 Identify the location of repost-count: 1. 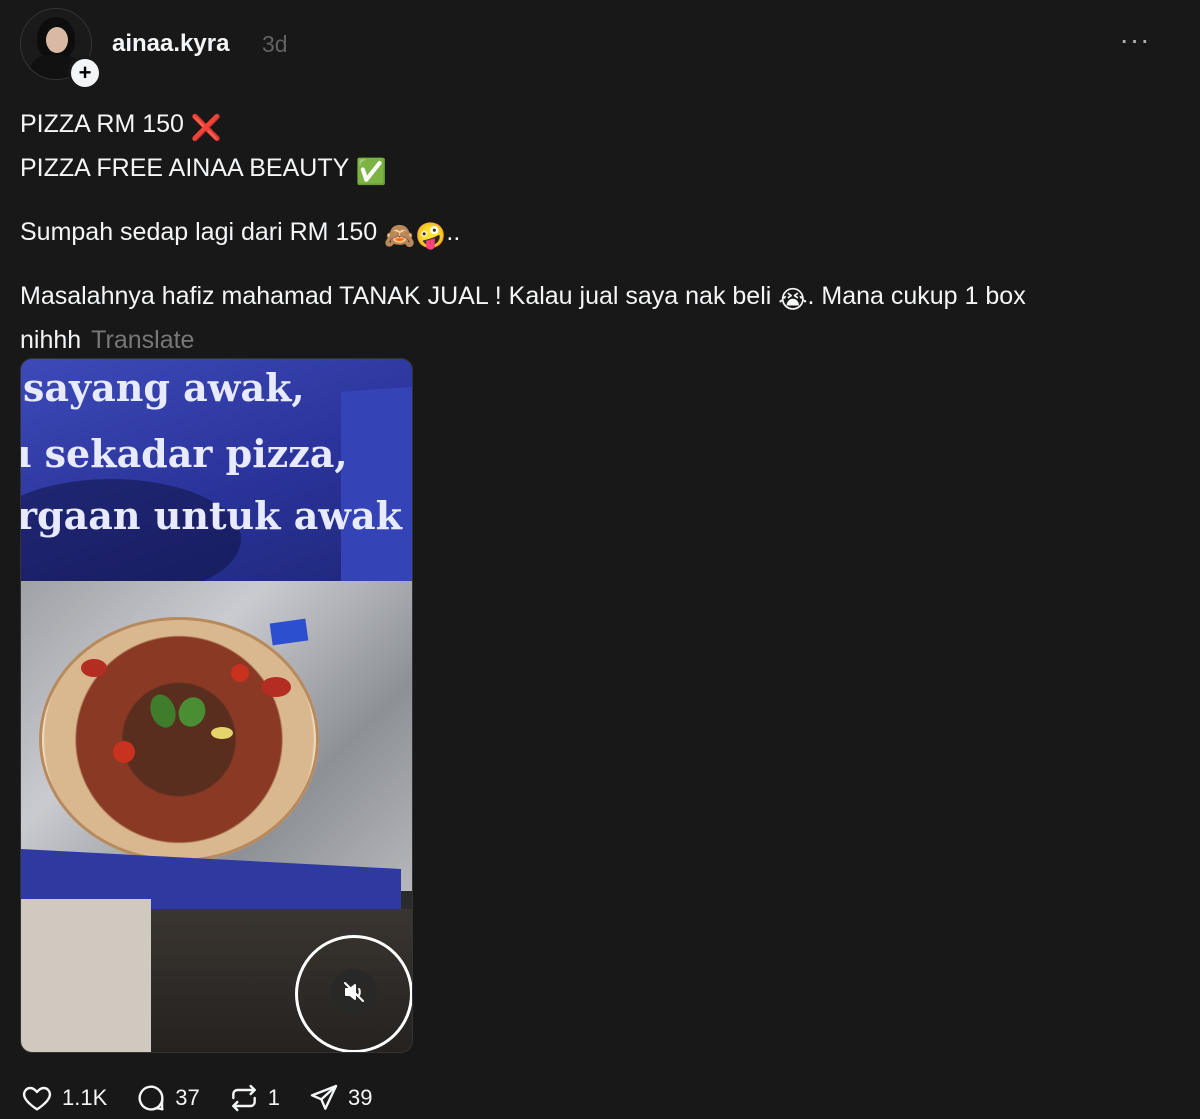
(273, 1097).